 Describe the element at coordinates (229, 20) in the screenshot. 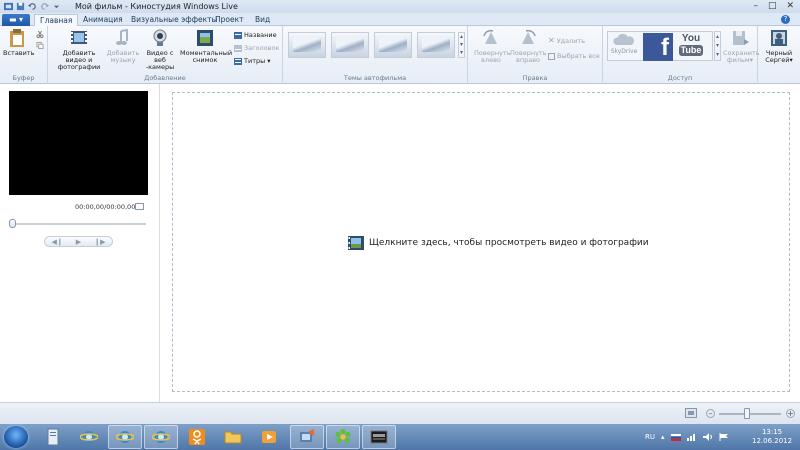

I see `tab-project: Проект` at that location.